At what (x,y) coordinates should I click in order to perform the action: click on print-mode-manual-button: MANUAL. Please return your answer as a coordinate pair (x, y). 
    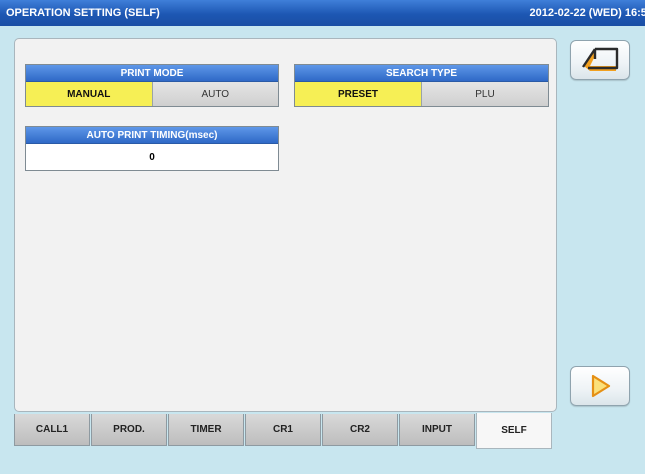
    Looking at the image, I should click on (89, 94).